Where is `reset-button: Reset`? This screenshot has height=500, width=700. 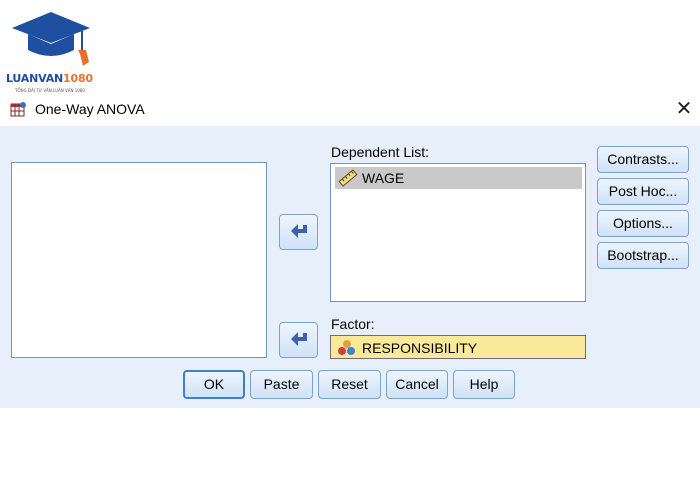 reset-button: Reset is located at coordinates (349, 384).